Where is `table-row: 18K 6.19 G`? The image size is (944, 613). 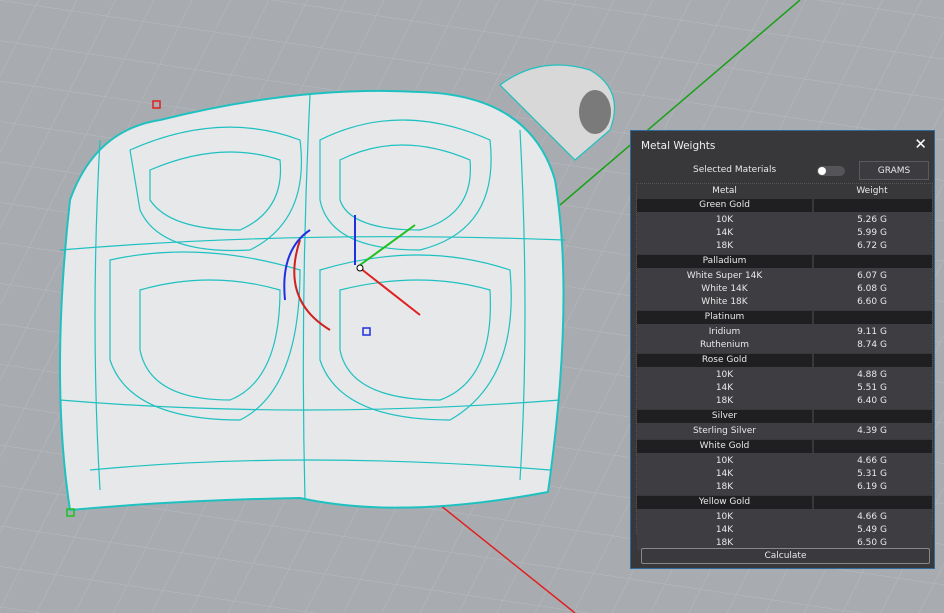
table-row: 18K 6.19 G is located at coordinates (784, 487).